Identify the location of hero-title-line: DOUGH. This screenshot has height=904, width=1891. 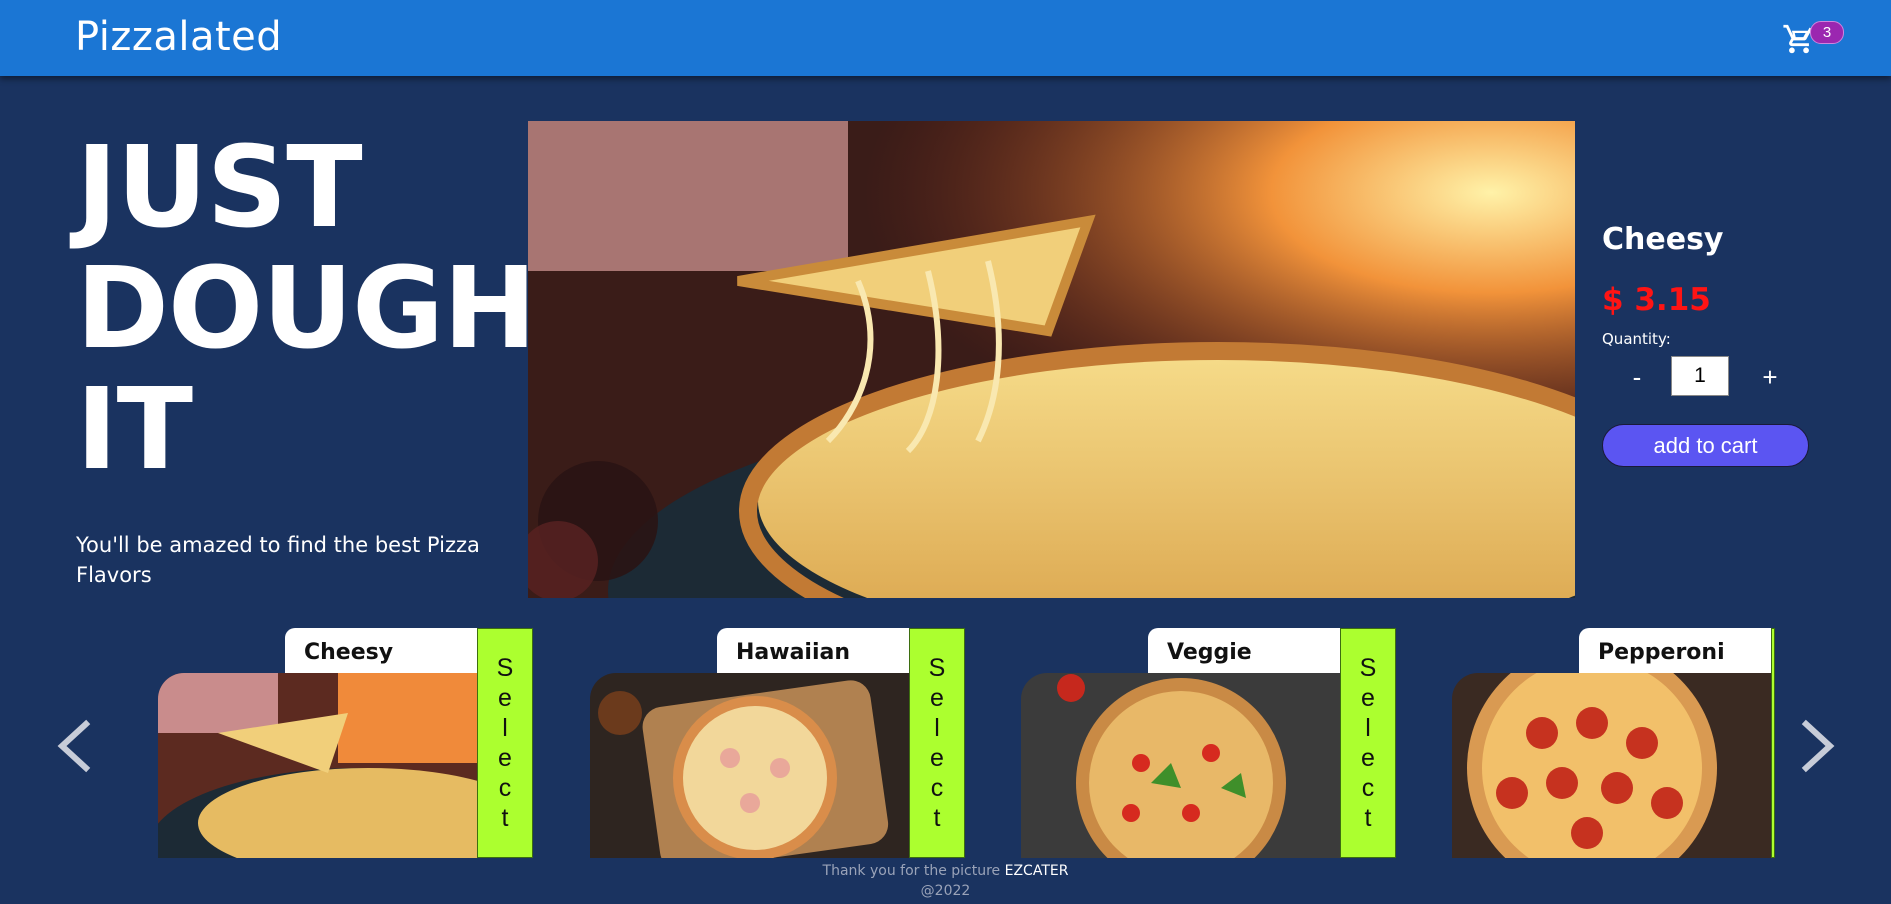
(306, 309).